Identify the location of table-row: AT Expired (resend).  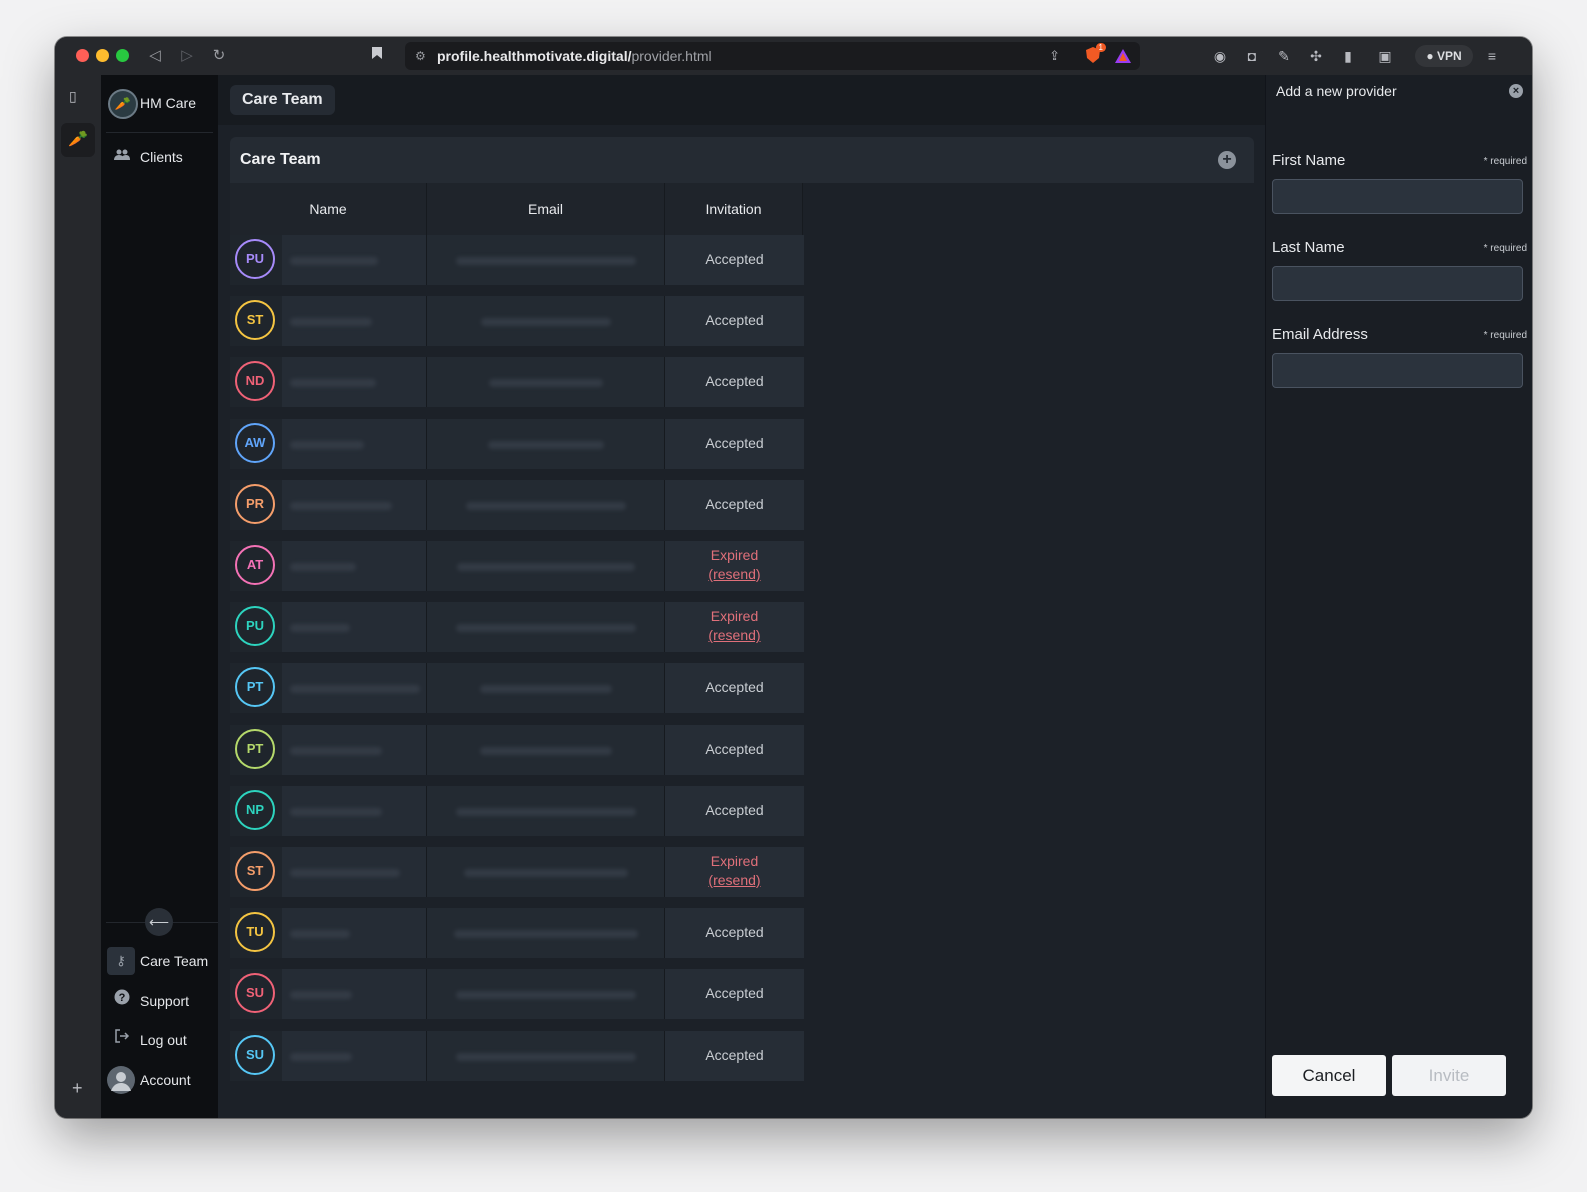
(517, 566).